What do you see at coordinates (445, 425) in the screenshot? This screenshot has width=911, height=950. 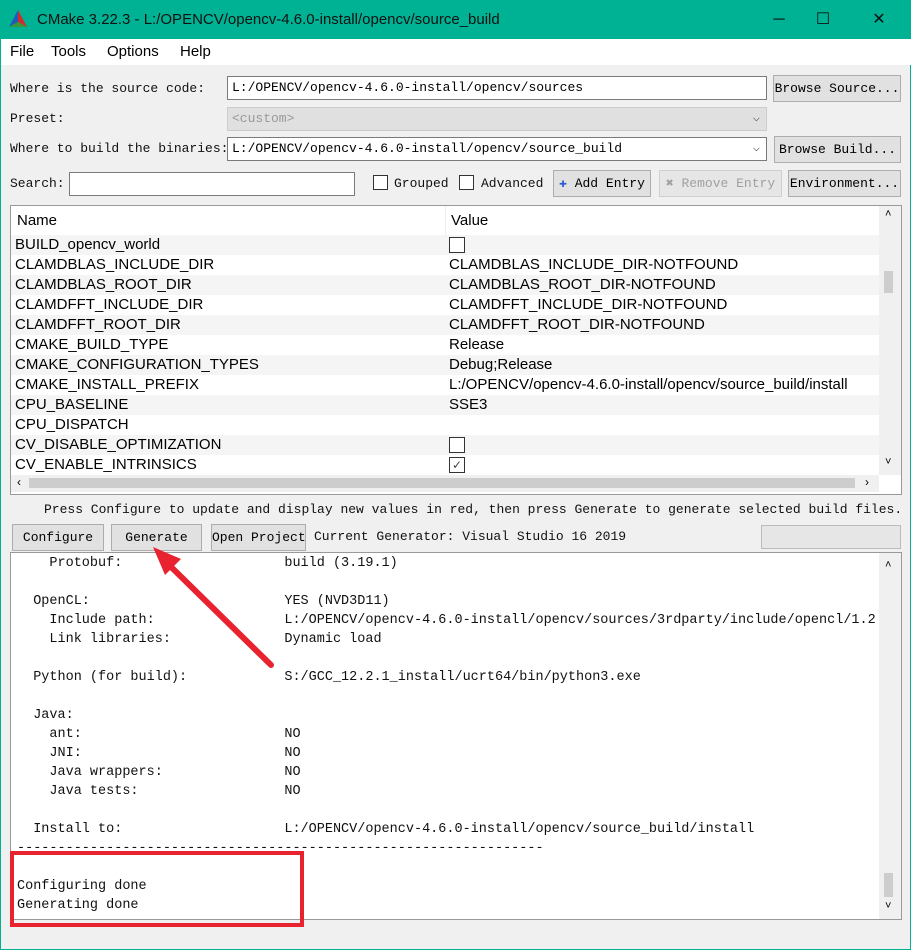 I see `table-row: CPU_DISPATCH` at bounding box center [445, 425].